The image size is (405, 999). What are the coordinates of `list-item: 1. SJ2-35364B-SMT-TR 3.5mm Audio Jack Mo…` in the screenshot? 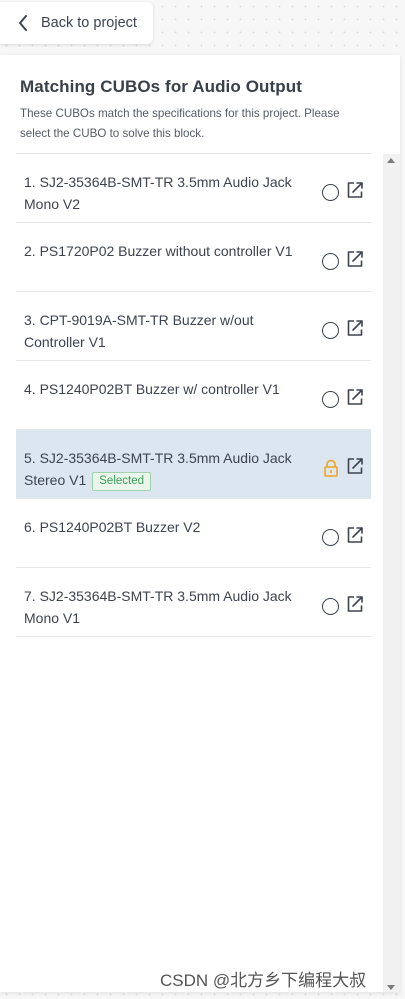 It's located at (193, 188).